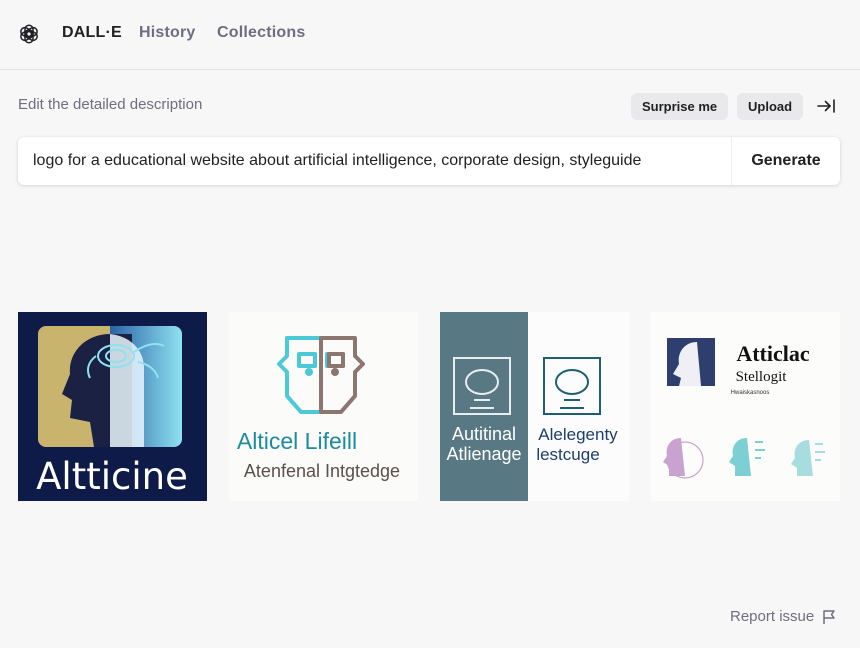 The image size is (860, 648). What do you see at coordinates (29, 34) in the screenshot?
I see `openai-logo-icon` at bounding box center [29, 34].